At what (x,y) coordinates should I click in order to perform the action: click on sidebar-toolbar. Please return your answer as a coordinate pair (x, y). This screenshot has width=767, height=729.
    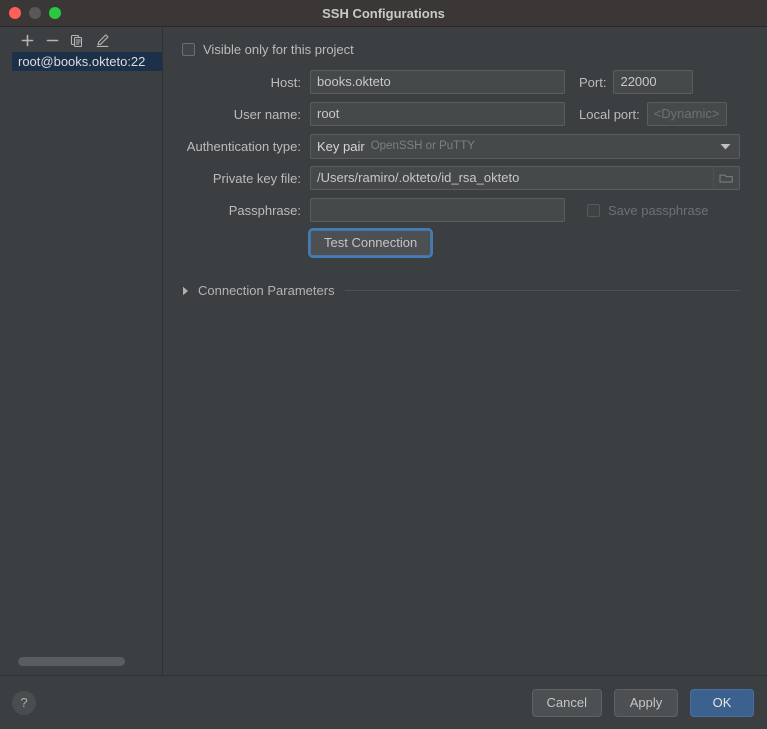
    Looking at the image, I should click on (81, 39).